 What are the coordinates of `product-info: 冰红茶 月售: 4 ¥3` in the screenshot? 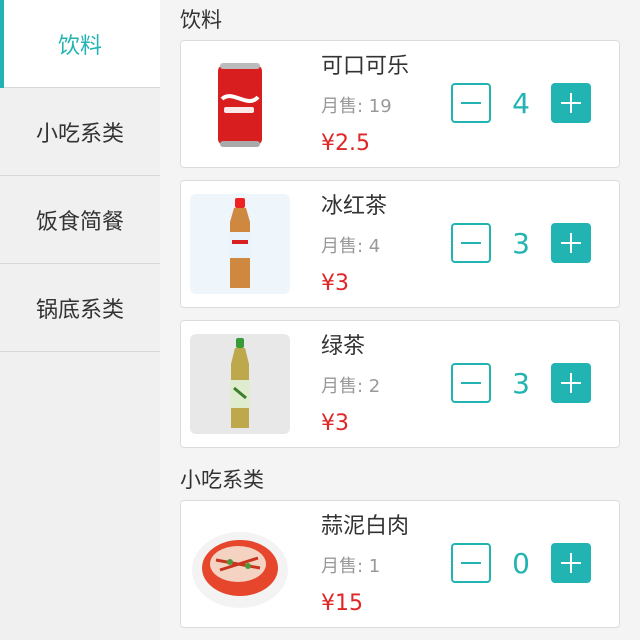 It's located at (354, 246).